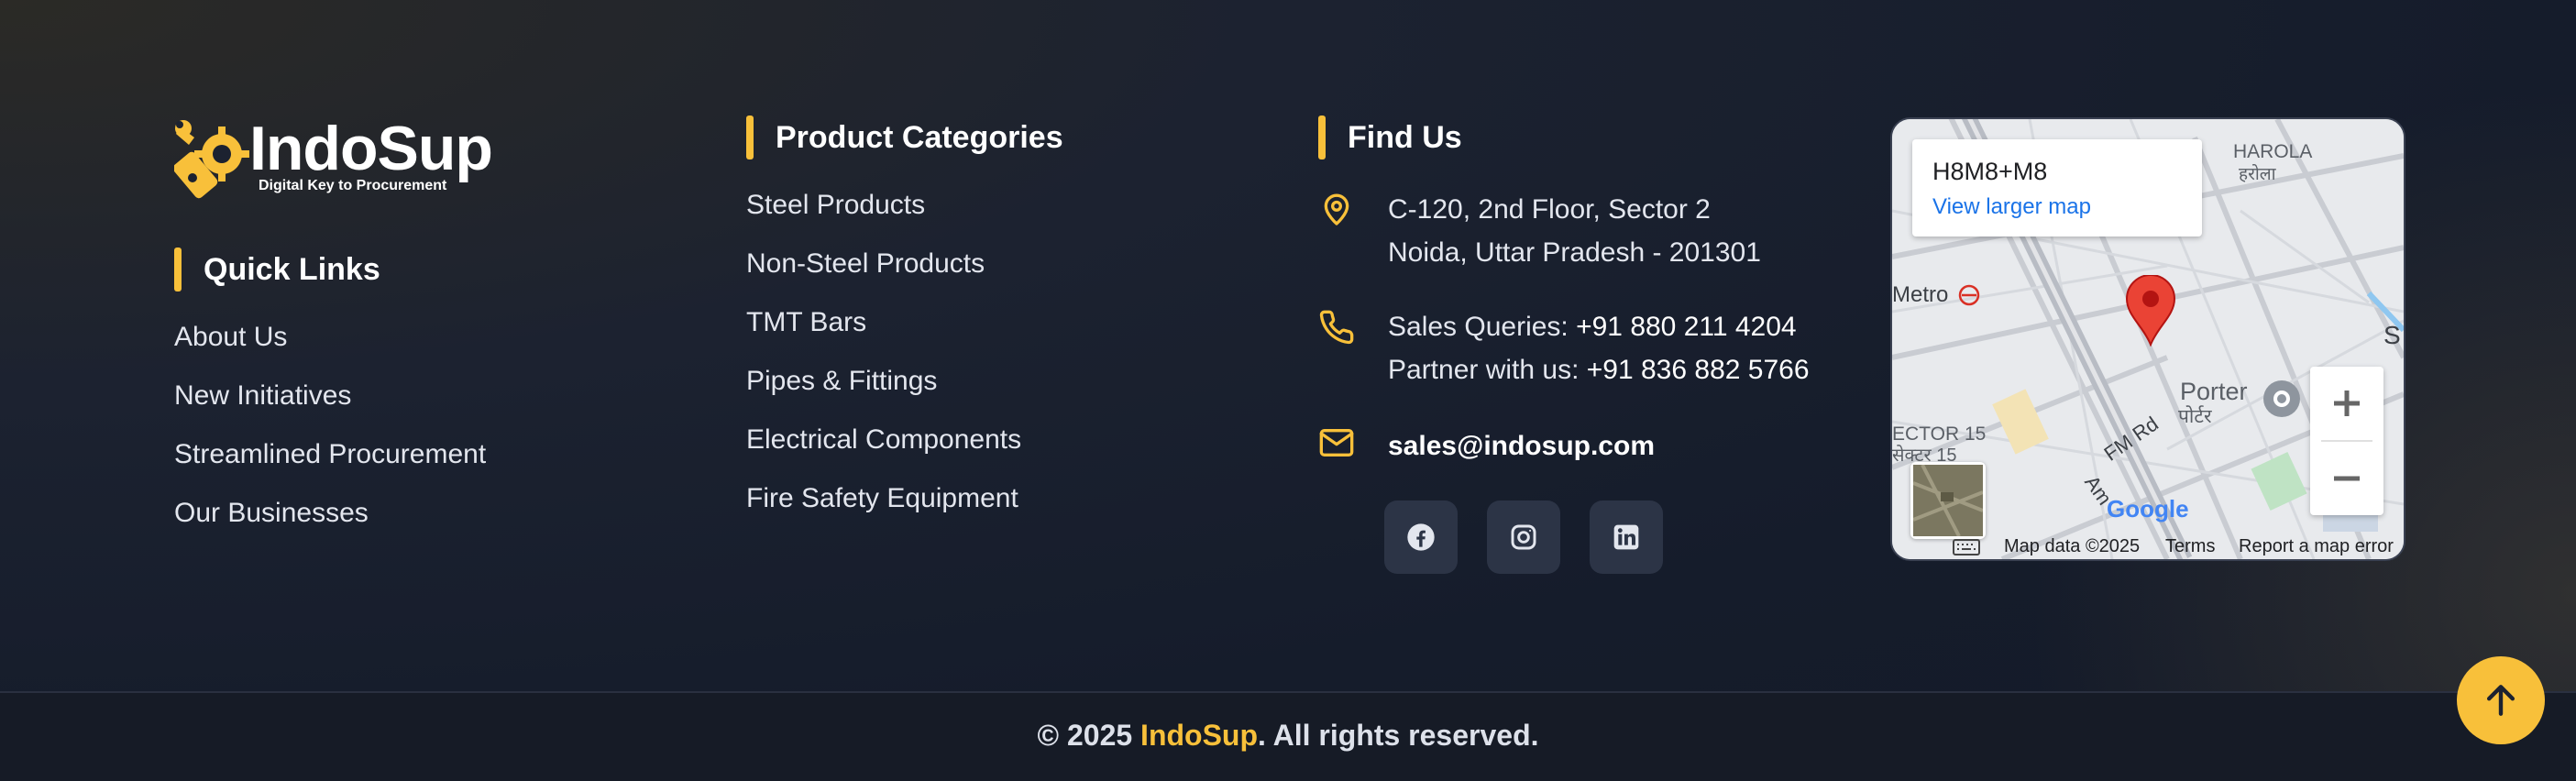 The image size is (2576, 781). I want to click on zoom-in-button, so click(2347, 403).